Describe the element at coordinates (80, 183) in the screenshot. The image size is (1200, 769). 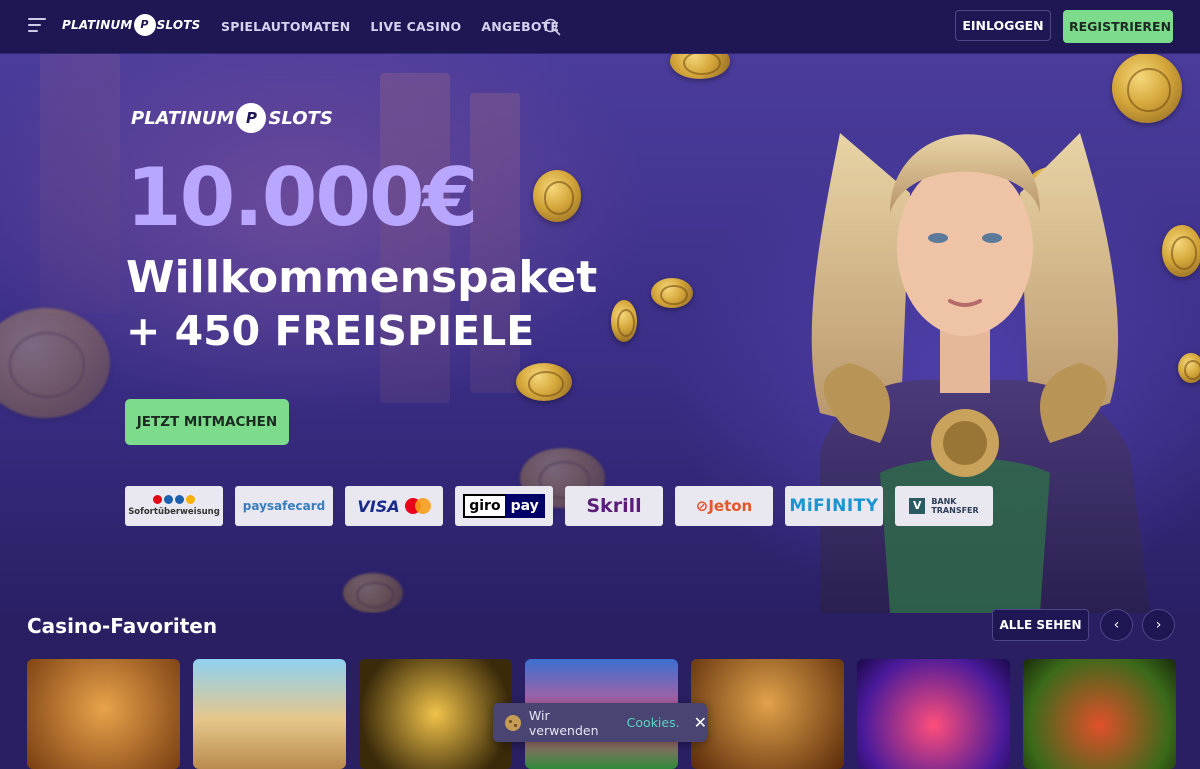
I see `background-pillar` at that location.